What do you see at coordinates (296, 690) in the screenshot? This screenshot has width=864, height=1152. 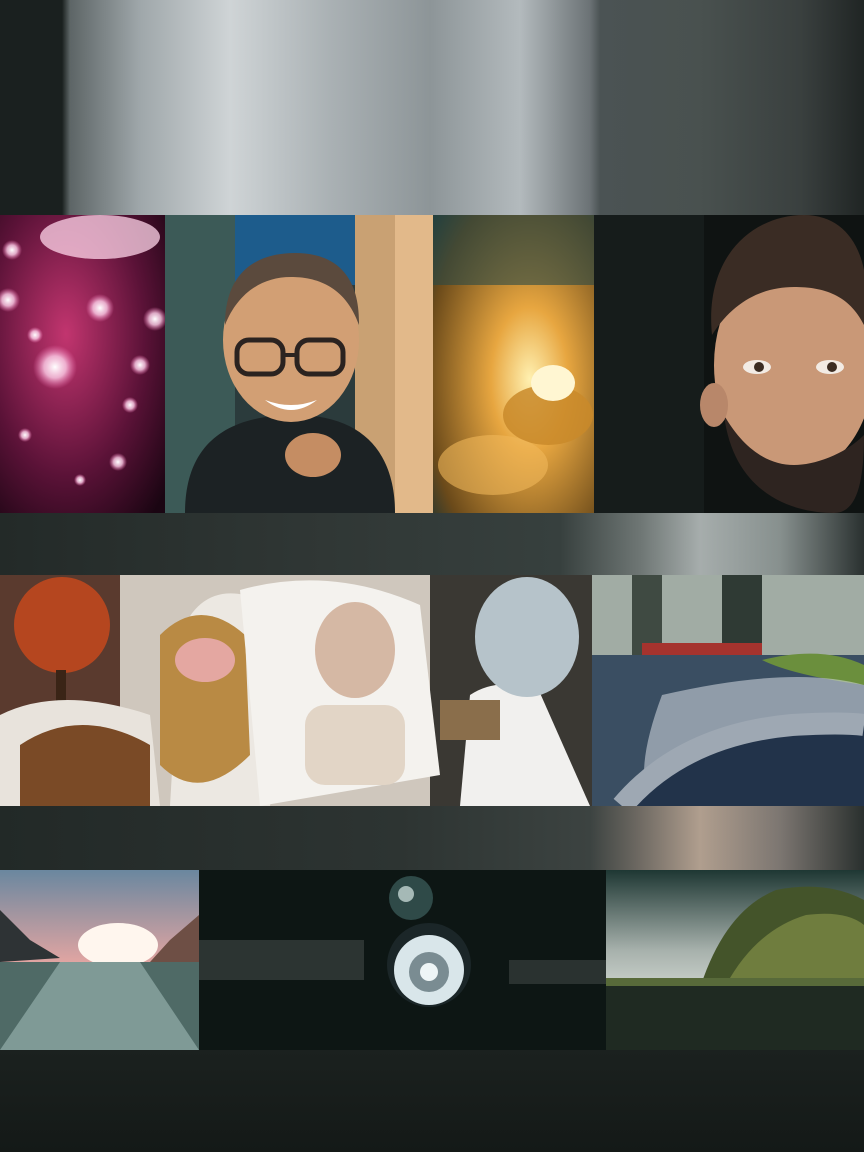 I see `white-costumed-figures-photo` at bounding box center [296, 690].